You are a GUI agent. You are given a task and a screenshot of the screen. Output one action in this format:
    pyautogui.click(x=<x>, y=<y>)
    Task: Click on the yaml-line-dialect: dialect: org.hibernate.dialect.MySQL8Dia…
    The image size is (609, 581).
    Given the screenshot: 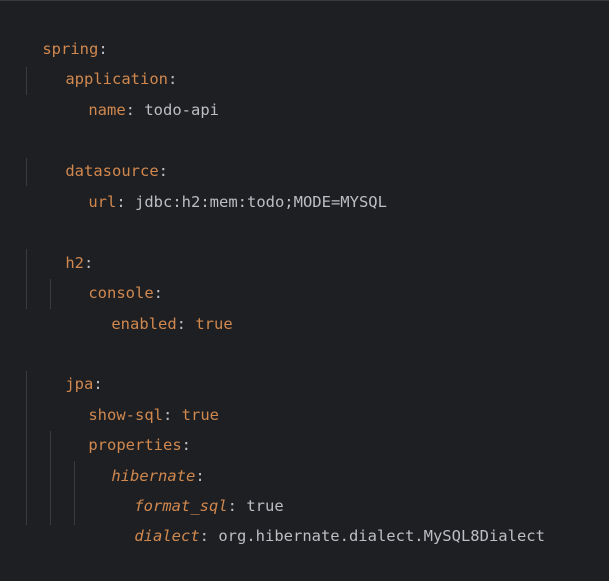 What is the action you would take?
    pyautogui.click(x=321, y=518)
    